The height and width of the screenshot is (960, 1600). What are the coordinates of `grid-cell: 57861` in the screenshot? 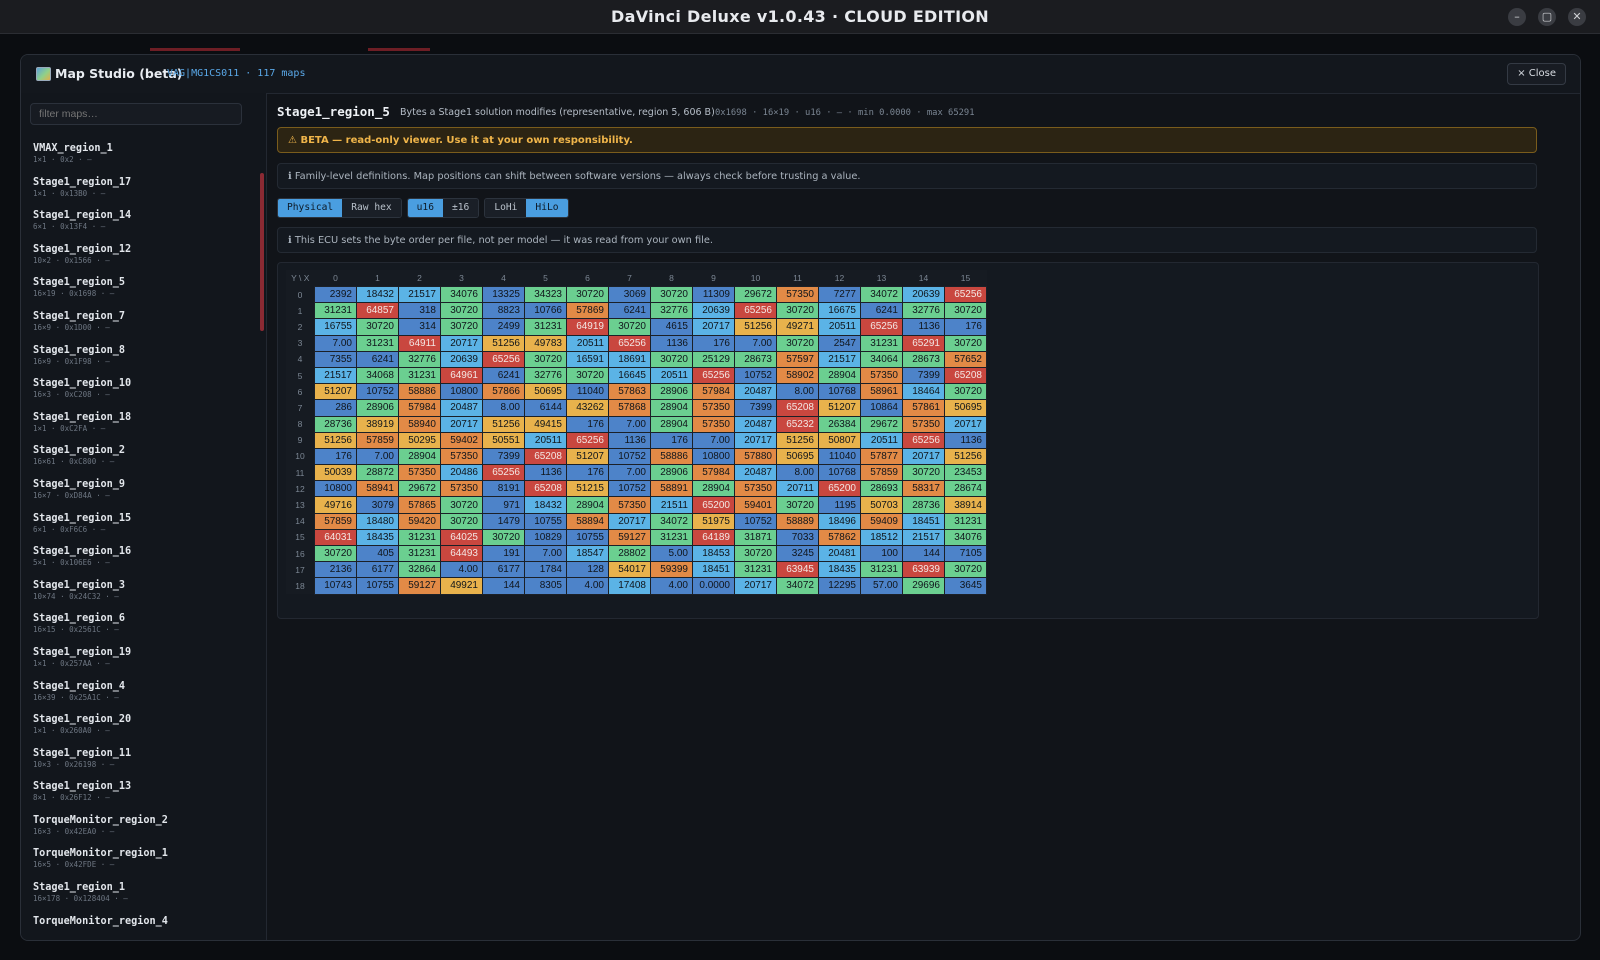 It's located at (923, 408).